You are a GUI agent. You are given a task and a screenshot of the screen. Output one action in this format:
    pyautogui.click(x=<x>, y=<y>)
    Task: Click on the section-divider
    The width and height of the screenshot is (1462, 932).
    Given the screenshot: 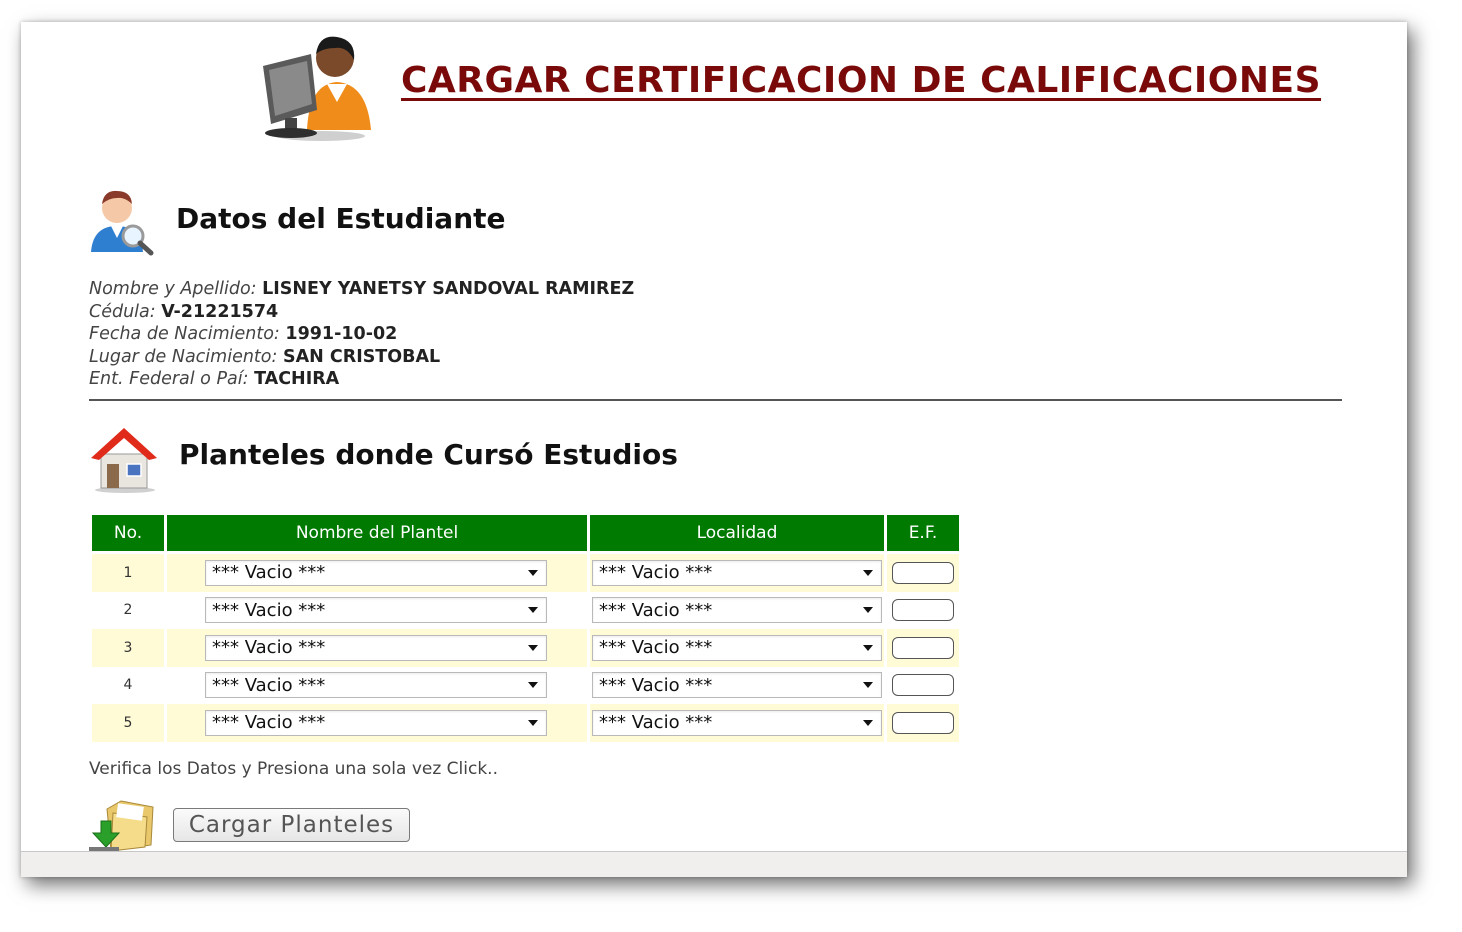 What is the action you would take?
    pyautogui.click(x=715, y=400)
    